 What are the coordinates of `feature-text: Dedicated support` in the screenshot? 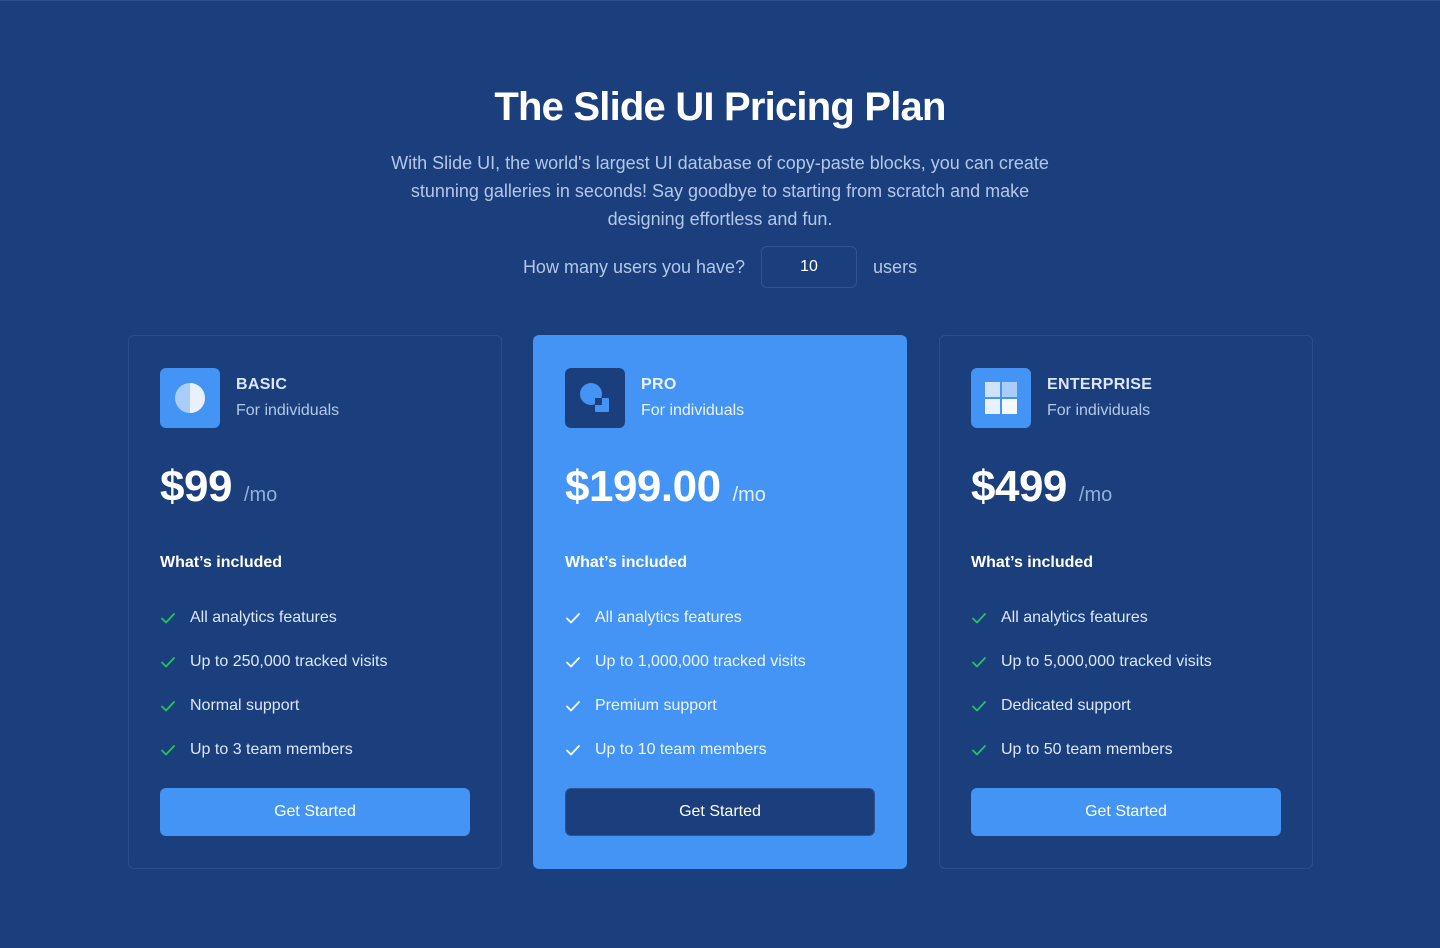 It's located at (1066, 705).